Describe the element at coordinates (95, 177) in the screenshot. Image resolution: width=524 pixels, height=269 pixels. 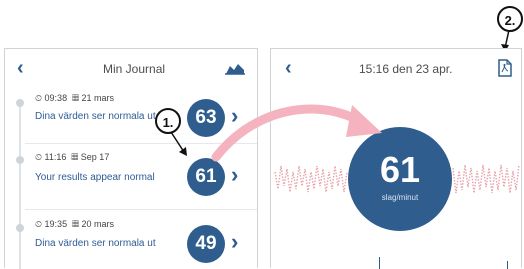
I see `row-2-message: Your results appear normal` at that location.